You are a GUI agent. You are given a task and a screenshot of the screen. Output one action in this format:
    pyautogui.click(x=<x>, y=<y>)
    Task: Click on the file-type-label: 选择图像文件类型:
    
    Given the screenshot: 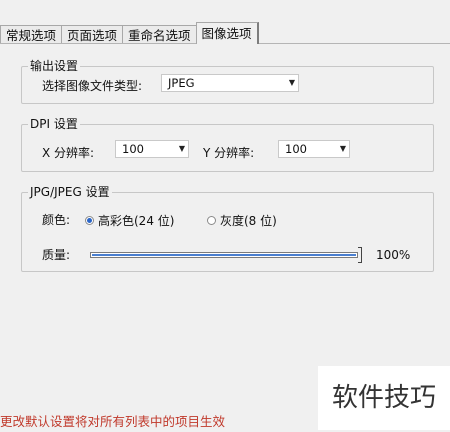 What is the action you would take?
    pyautogui.click(x=92, y=86)
    